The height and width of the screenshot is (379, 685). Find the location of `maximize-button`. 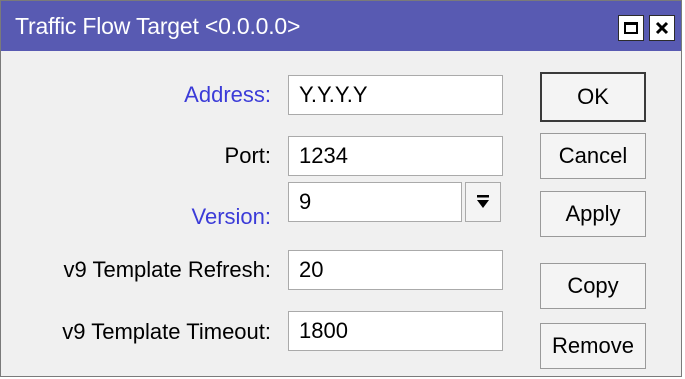

maximize-button is located at coordinates (631, 28).